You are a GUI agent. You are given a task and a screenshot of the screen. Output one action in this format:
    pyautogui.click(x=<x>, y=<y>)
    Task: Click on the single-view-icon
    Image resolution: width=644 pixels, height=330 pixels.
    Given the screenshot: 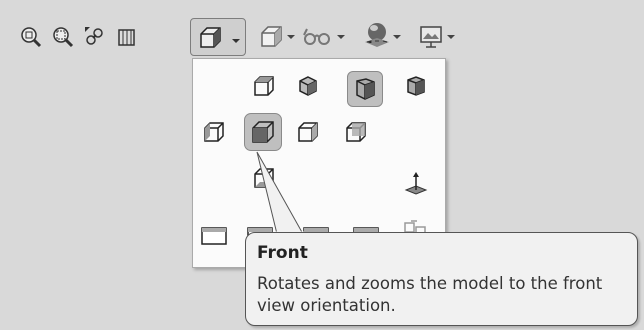 What is the action you would take?
    pyautogui.click(x=214, y=236)
    